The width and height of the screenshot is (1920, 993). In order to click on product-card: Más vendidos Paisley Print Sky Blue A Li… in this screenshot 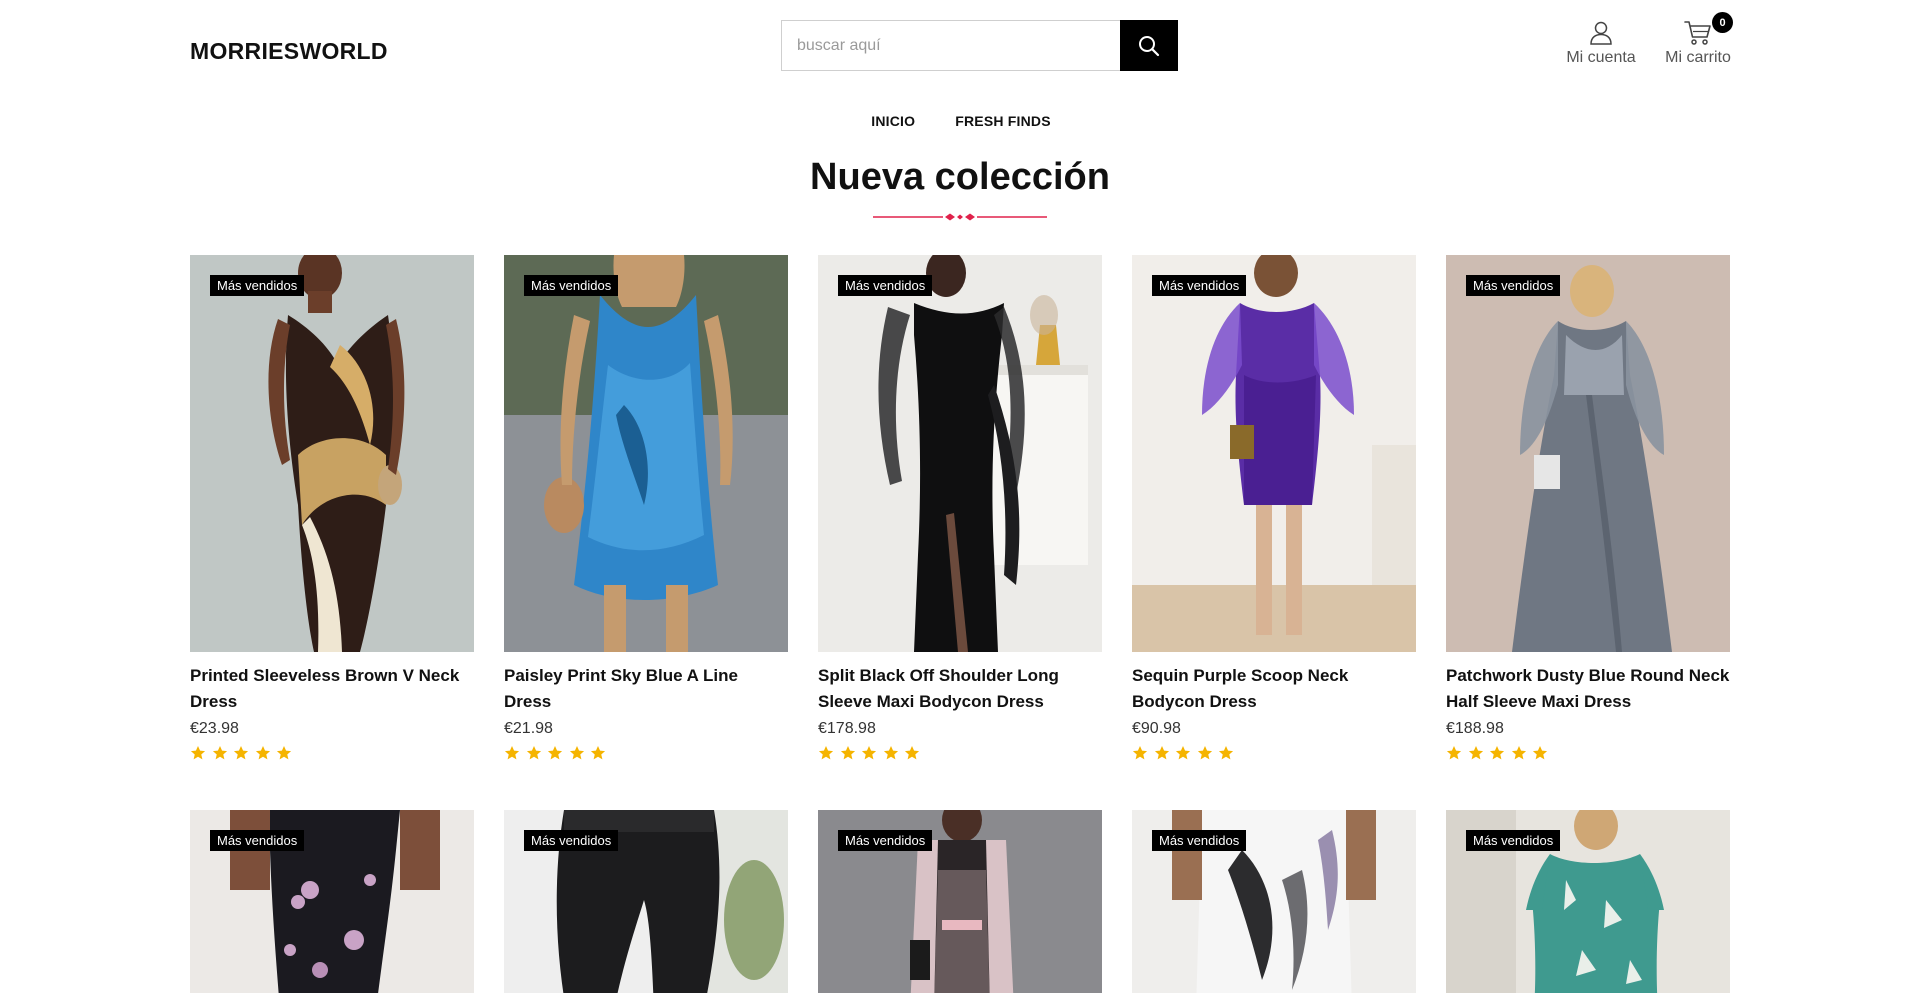, I will do `click(646, 508)`.